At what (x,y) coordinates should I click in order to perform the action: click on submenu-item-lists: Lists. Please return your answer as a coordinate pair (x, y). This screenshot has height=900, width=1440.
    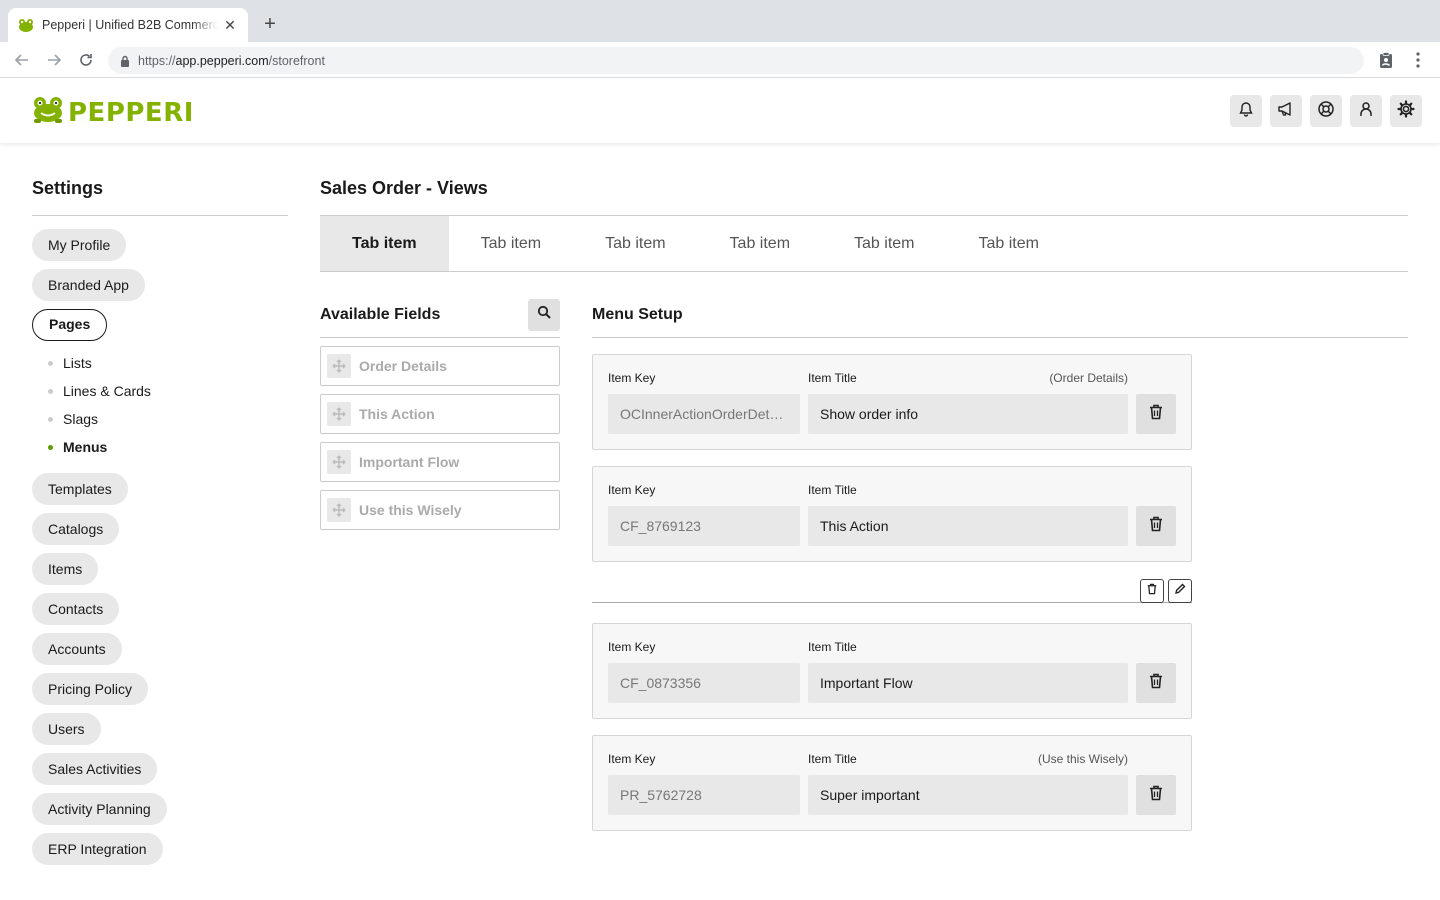
    Looking at the image, I should click on (168, 363).